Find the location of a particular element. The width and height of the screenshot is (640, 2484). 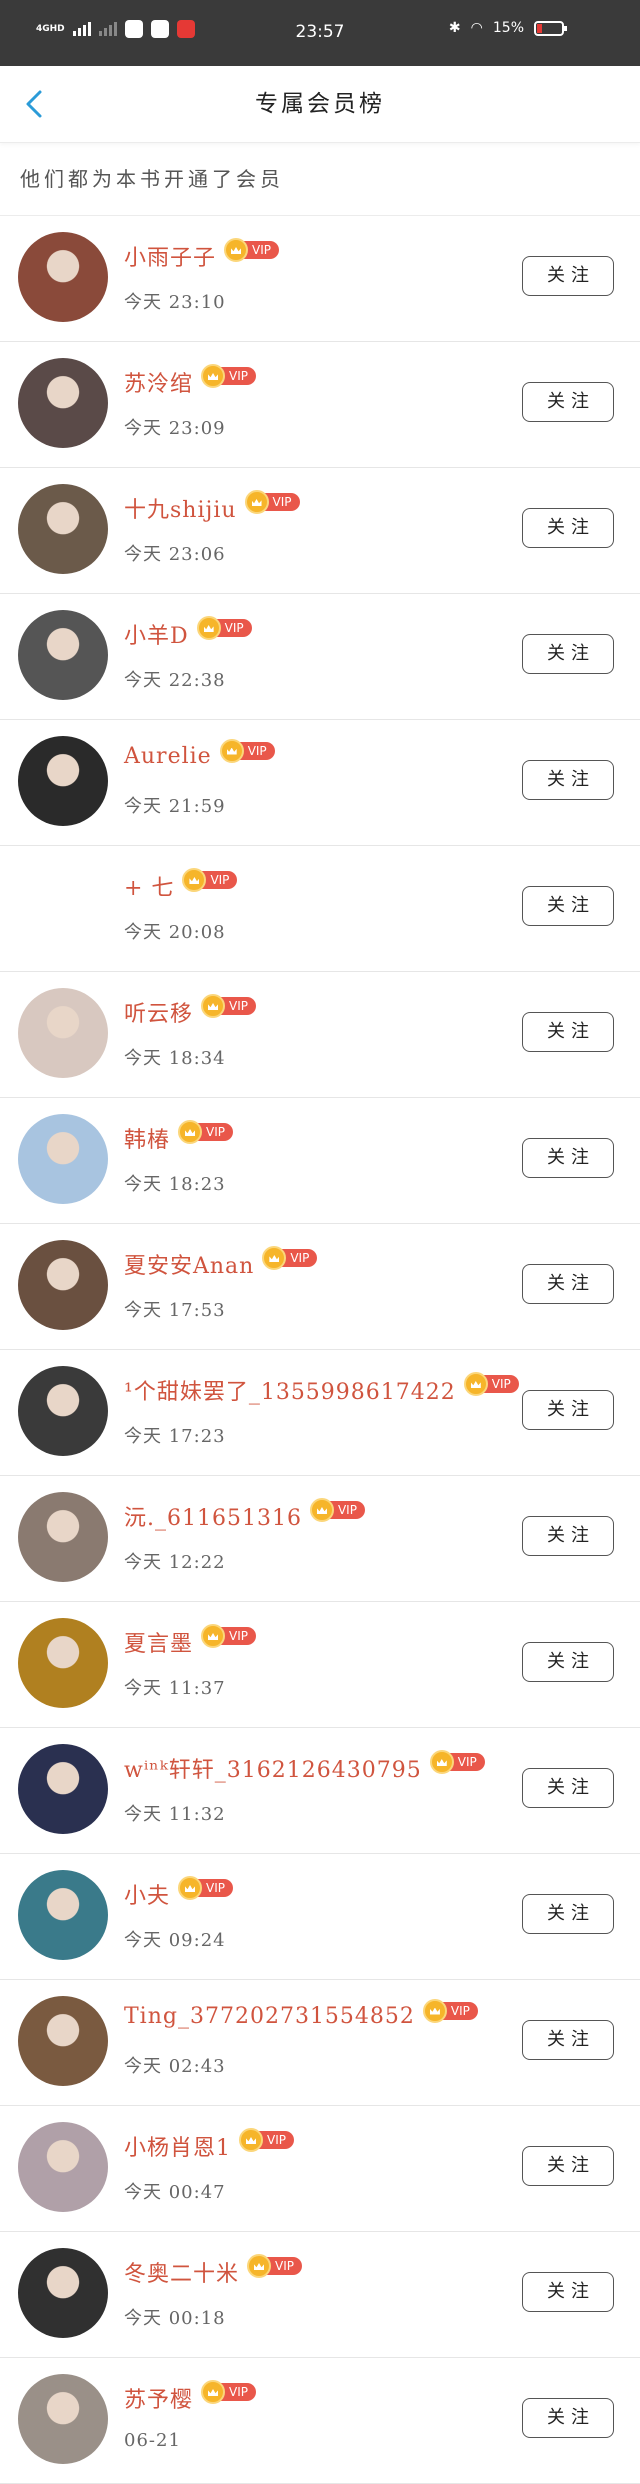

join-time: 今天 23:06 is located at coordinates (175, 554).